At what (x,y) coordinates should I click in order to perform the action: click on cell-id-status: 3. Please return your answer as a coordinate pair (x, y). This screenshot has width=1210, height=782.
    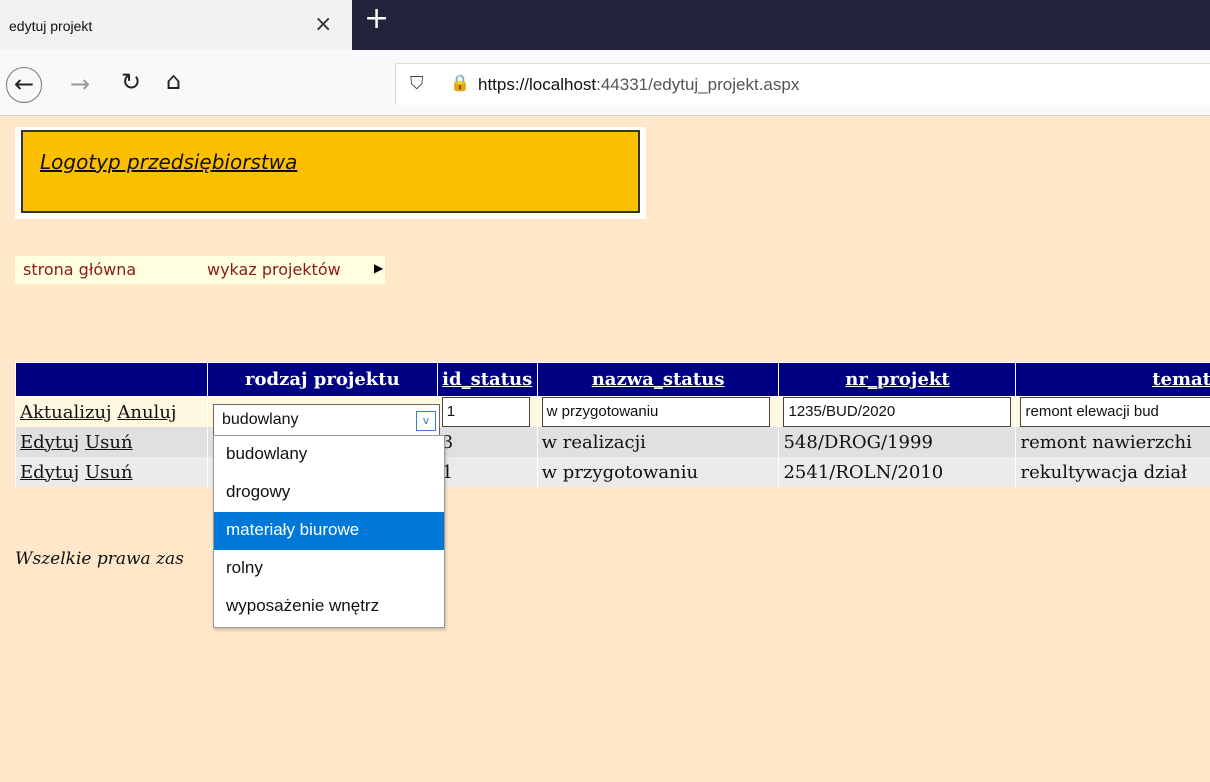
    Looking at the image, I should click on (487, 442).